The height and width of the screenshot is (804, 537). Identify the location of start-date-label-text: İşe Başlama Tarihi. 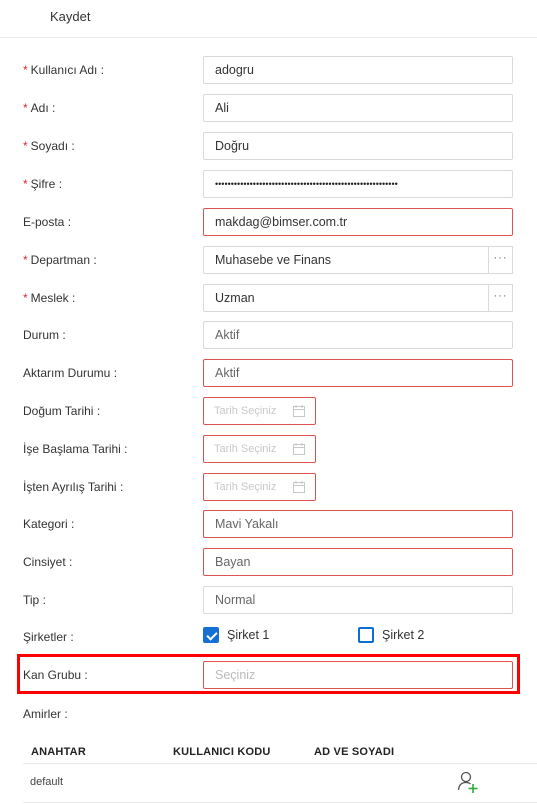
(72, 449).